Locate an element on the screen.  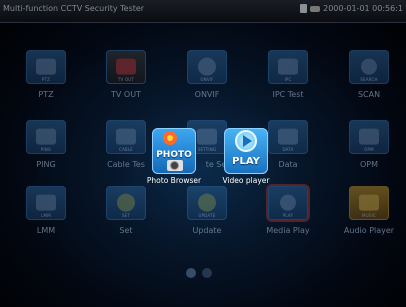
menu-item-opm: OPM OPM is located at coordinates (369, 144).